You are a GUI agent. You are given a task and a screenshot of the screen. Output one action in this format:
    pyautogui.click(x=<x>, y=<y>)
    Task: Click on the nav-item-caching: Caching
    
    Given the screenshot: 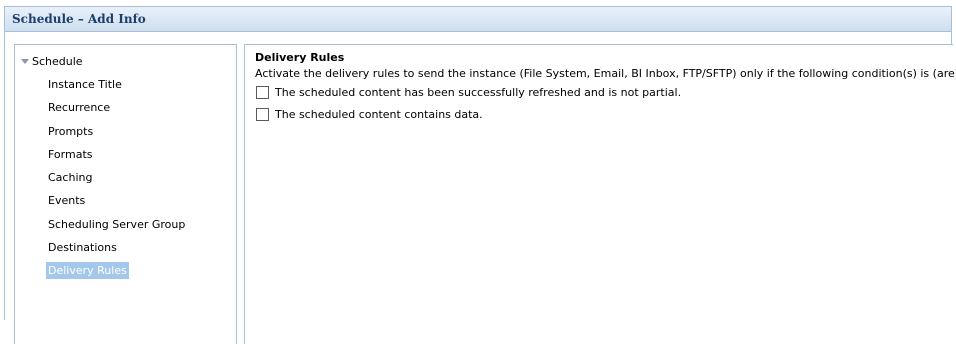 What is the action you would take?
    pyautogui.click(x=117, y=180)
    